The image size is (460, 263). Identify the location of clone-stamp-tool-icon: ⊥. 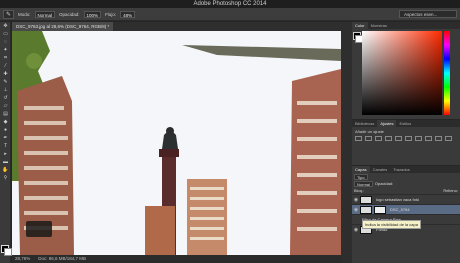
(5, 90).